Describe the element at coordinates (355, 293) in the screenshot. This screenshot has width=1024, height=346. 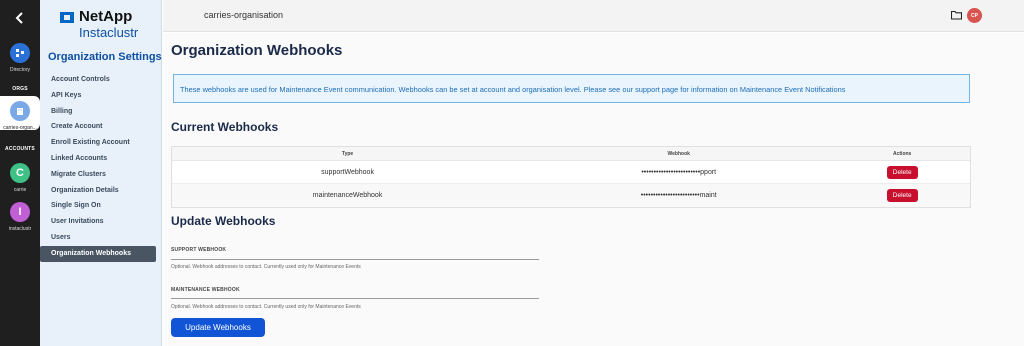
I see `maintenance-webhook-input` at that location.